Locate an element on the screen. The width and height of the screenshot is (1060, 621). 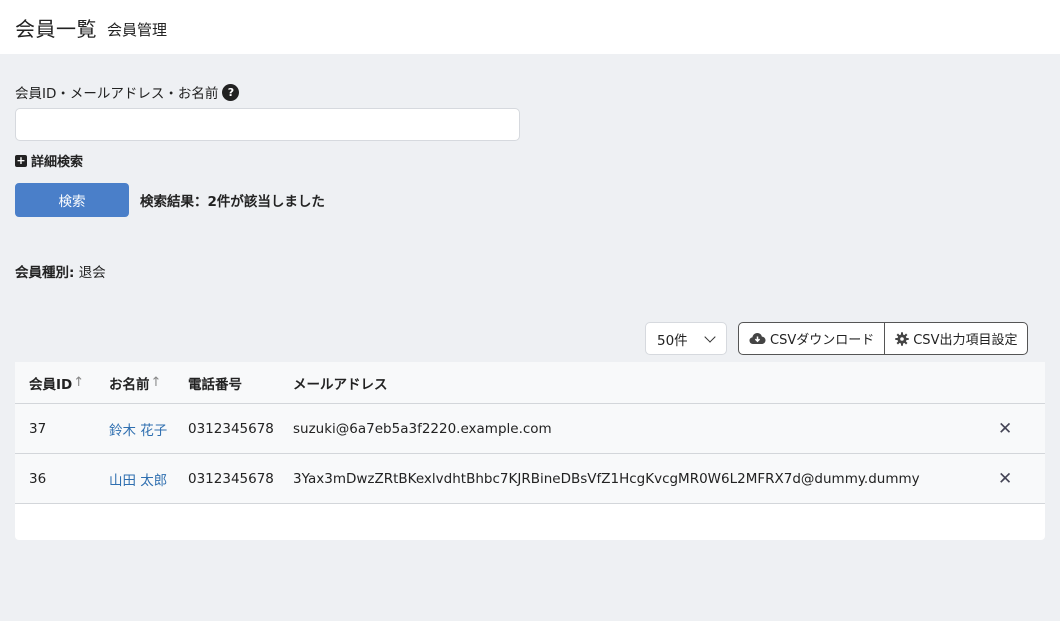
cell-email: suzuki@6a7eb5a3f2220.example.com is located at coordinates (422, 428).